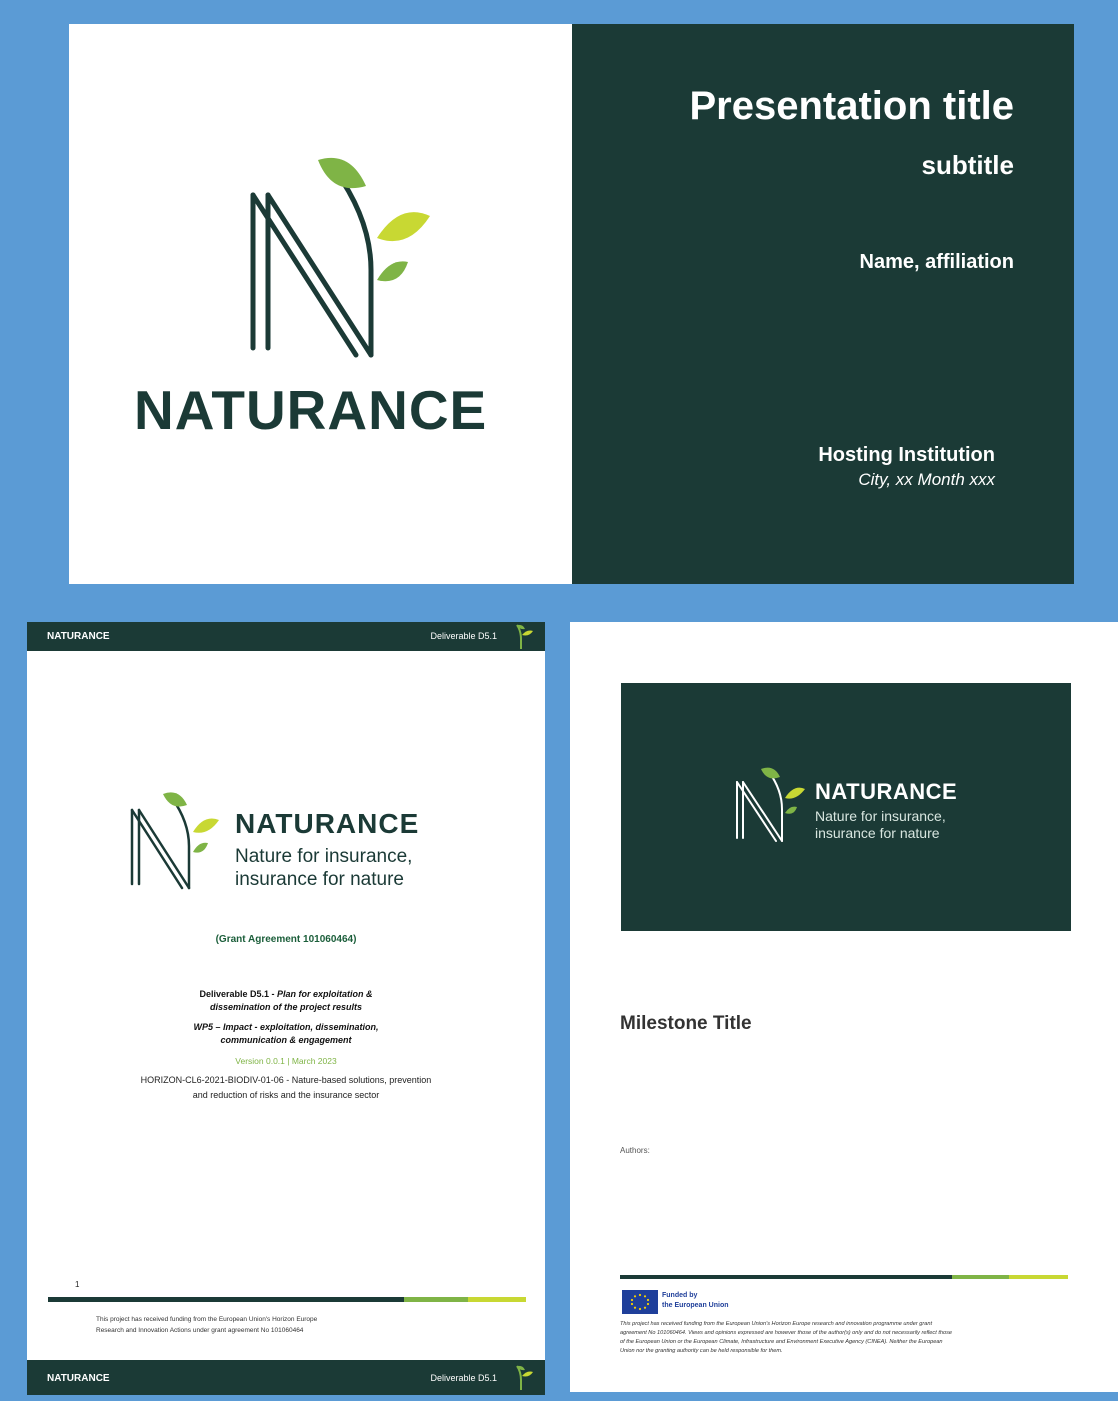 The image size is (1118, 1401). What do you see at coordinates (325, 994) in the screenshot?
I see `deliverable-title-line1: Plan for exploitation &` at bounding box center [325, 994].